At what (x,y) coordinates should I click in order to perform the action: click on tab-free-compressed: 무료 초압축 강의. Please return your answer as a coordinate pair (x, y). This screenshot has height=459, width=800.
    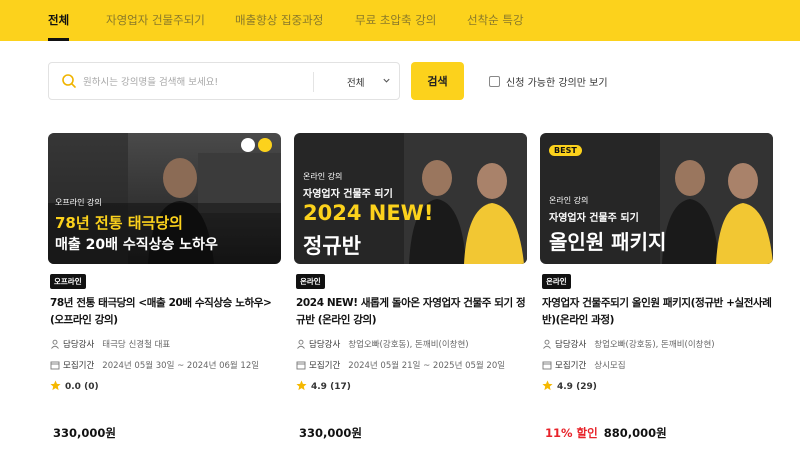
    Looking at the image, I should click on (395, 20).